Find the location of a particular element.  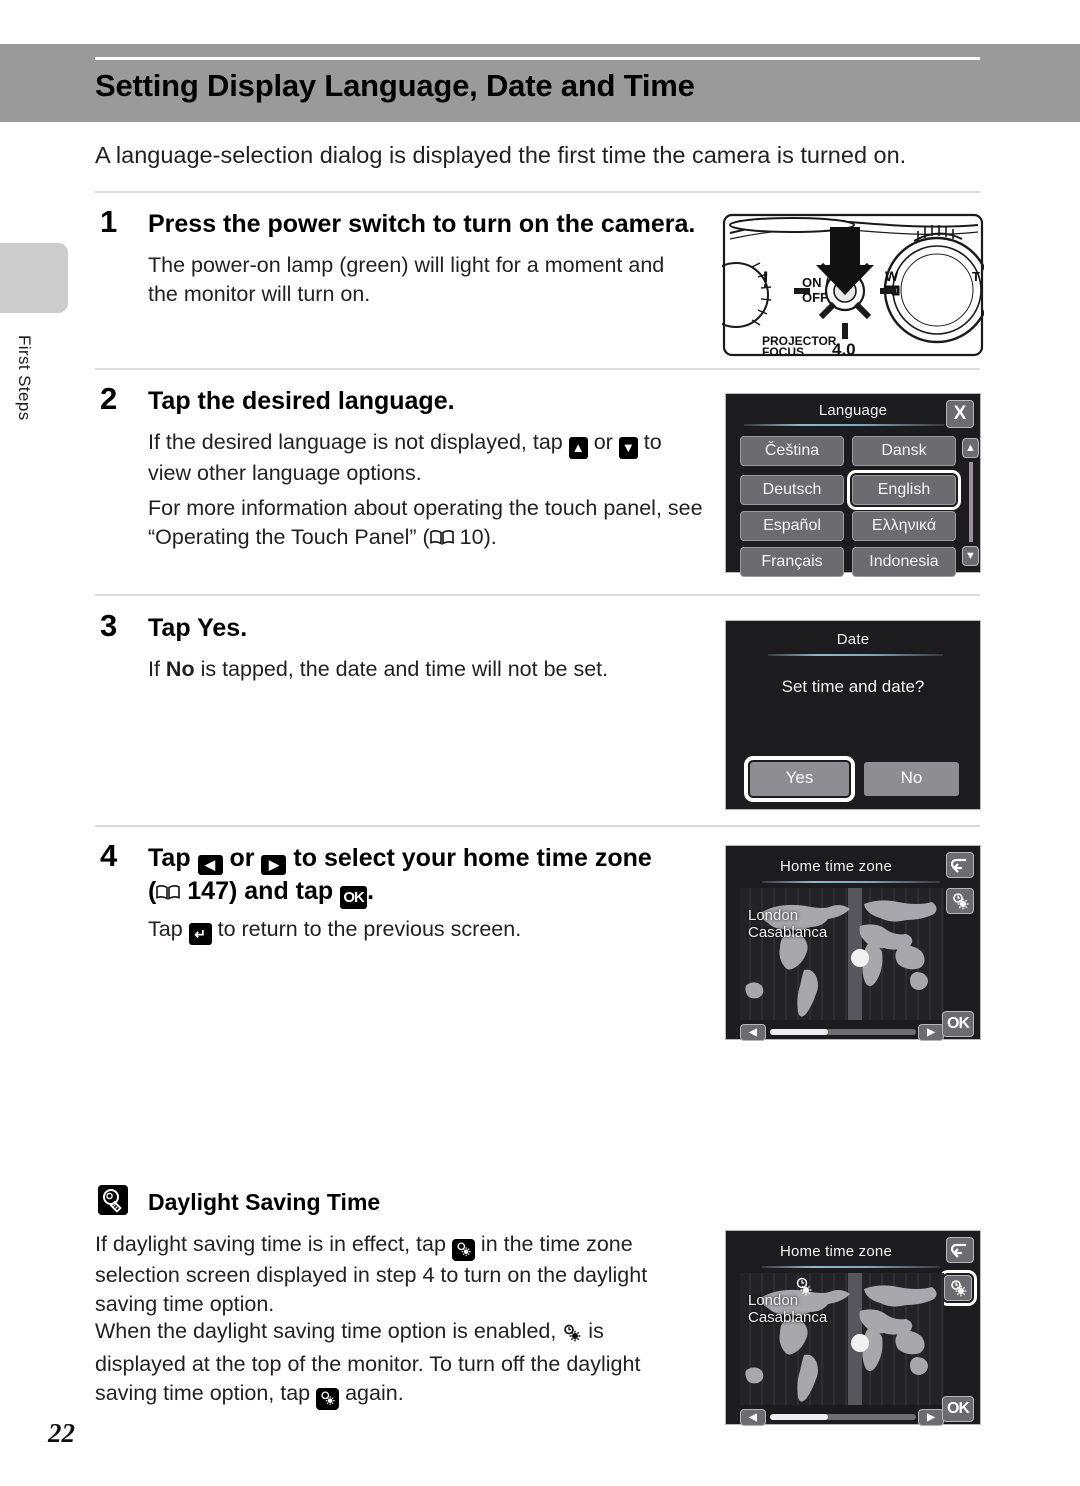

step-4-title-pre: Tap is located at coordinates (173, 858).